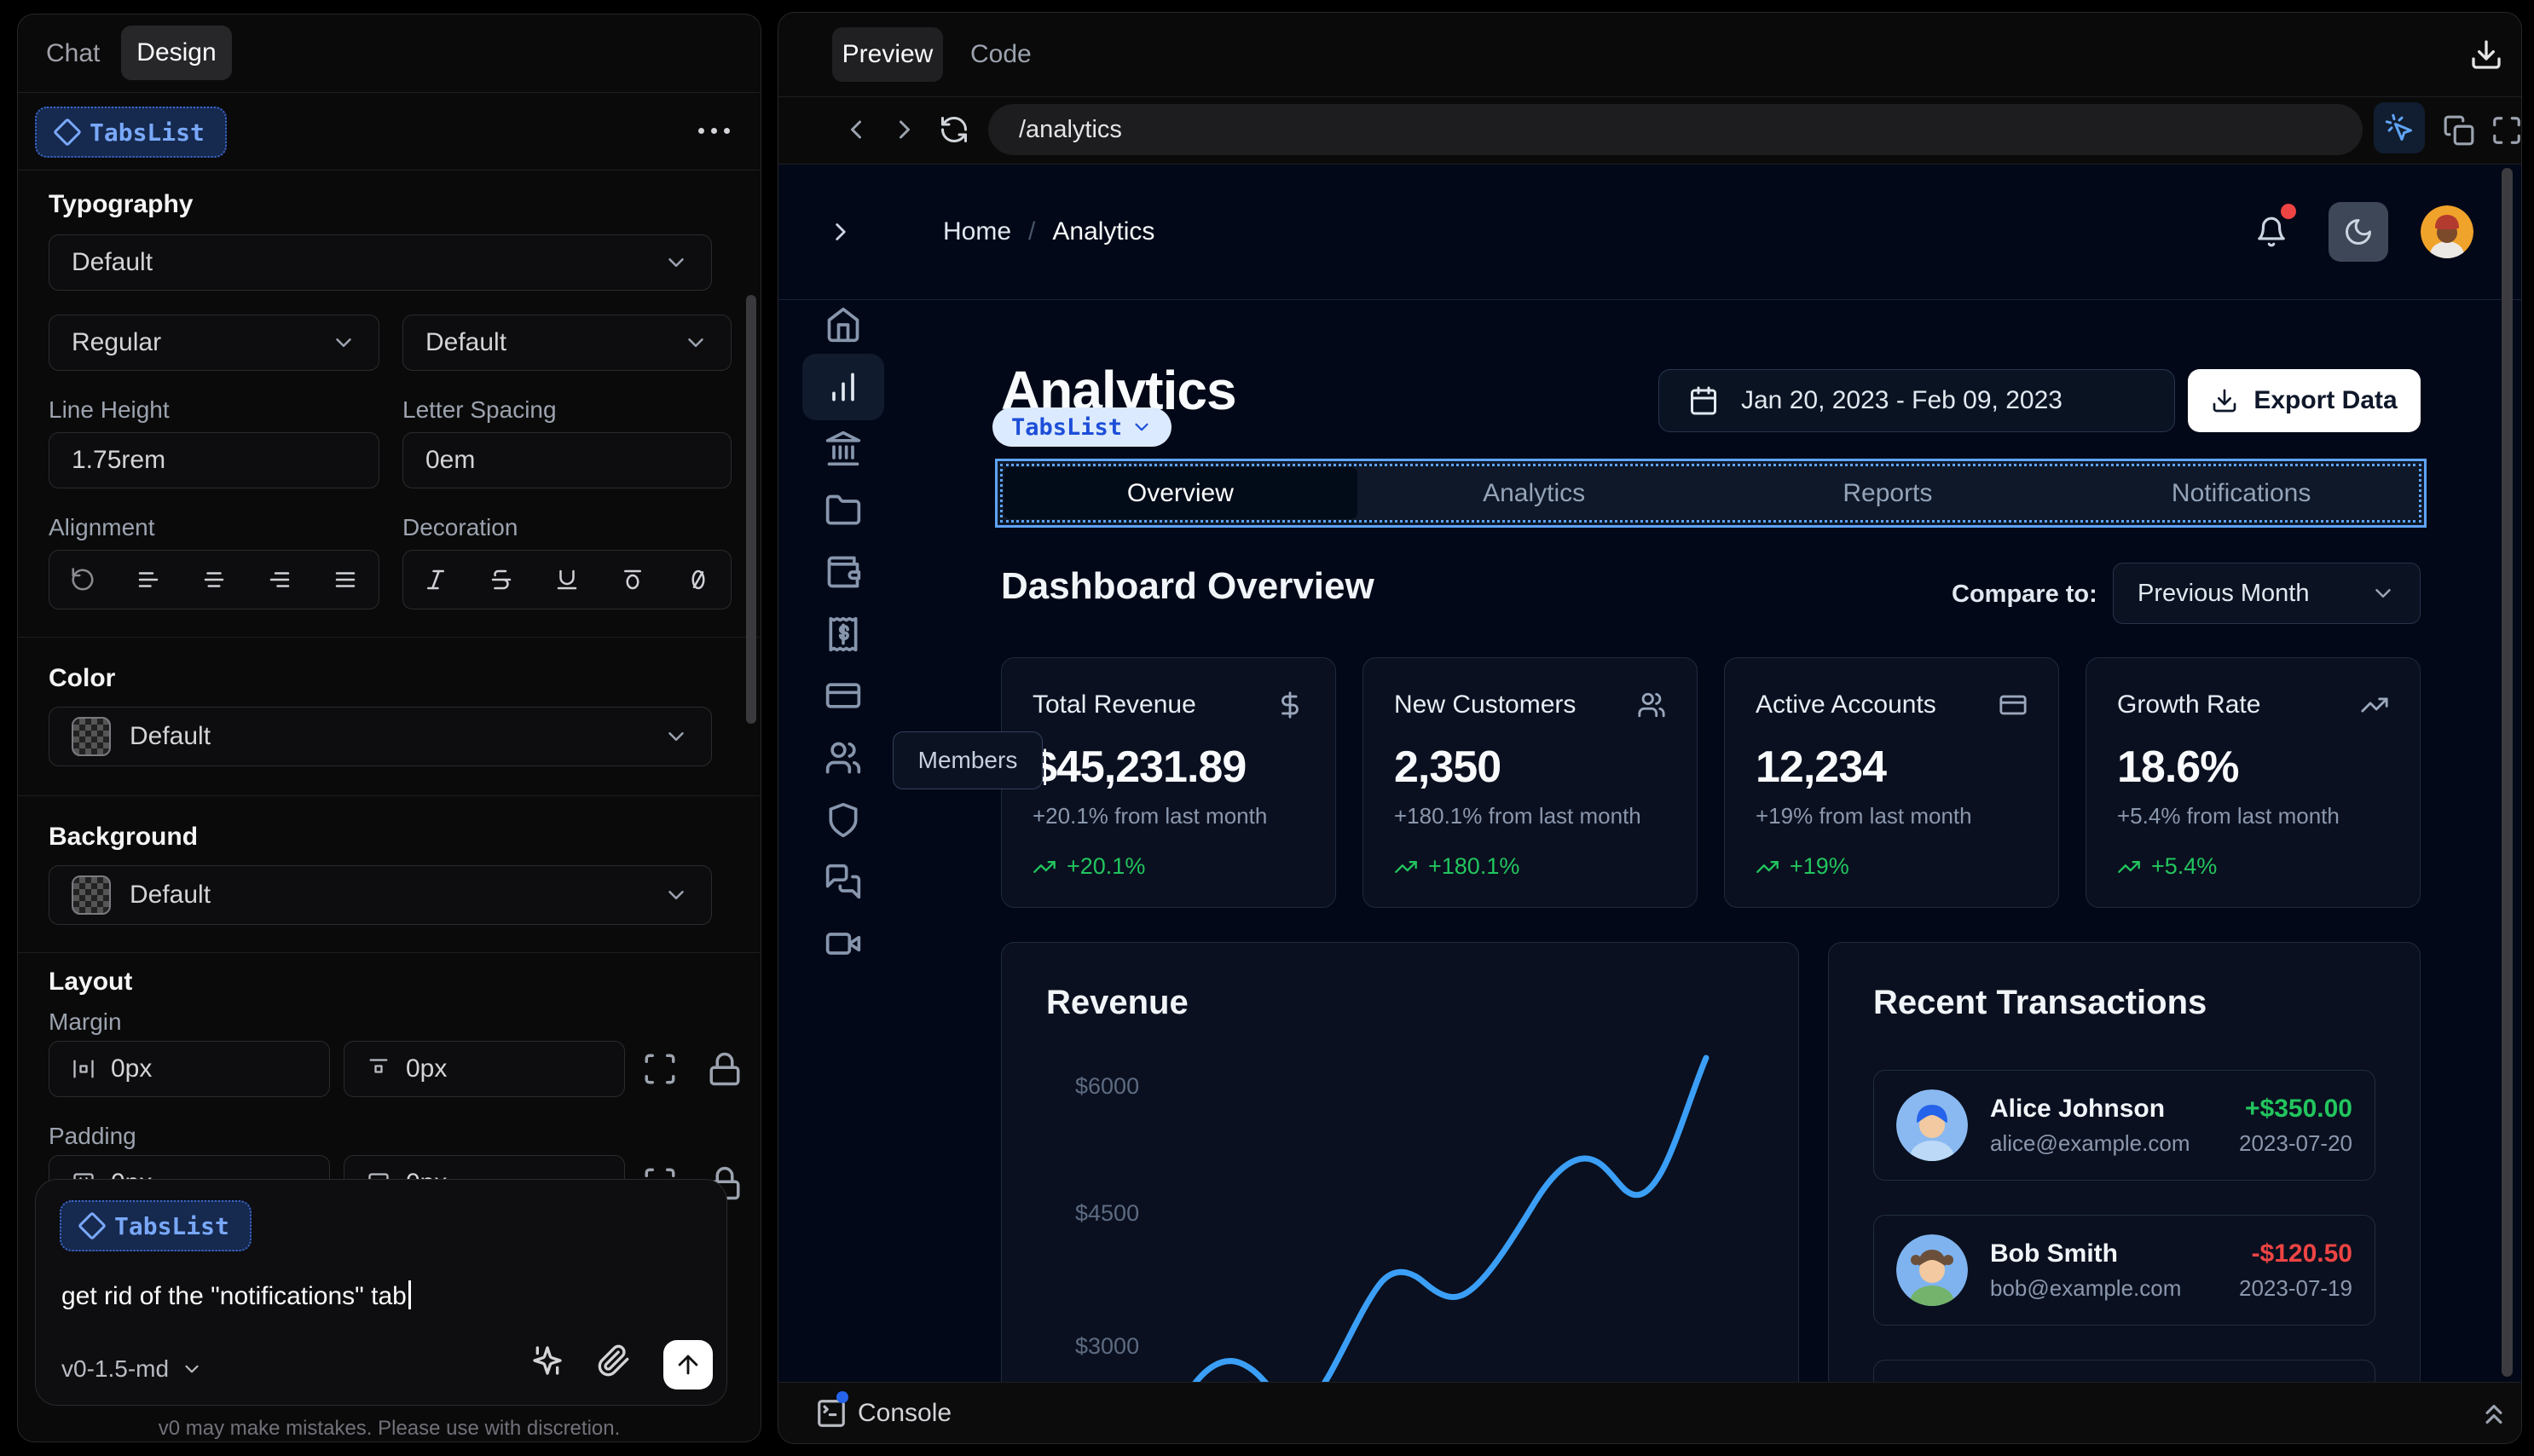 The image size is (2534, 1456). What do you see at coordinates (567, 460) in the screenshot?
I see `letter-spacing-input: 0em` at bounding box center [567, 460].